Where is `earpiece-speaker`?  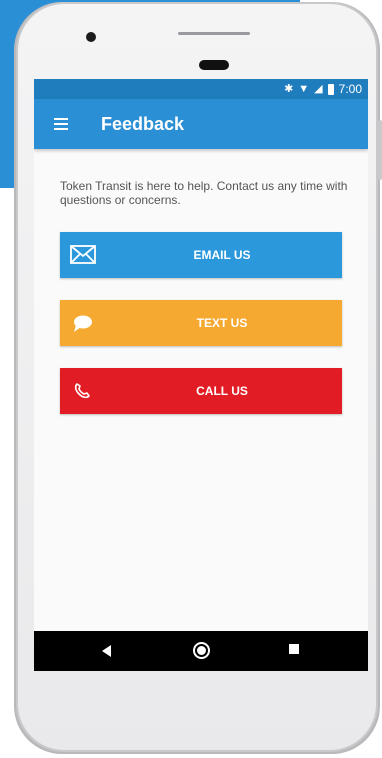 earpiece-speaker is located at coordinates (214, 33).